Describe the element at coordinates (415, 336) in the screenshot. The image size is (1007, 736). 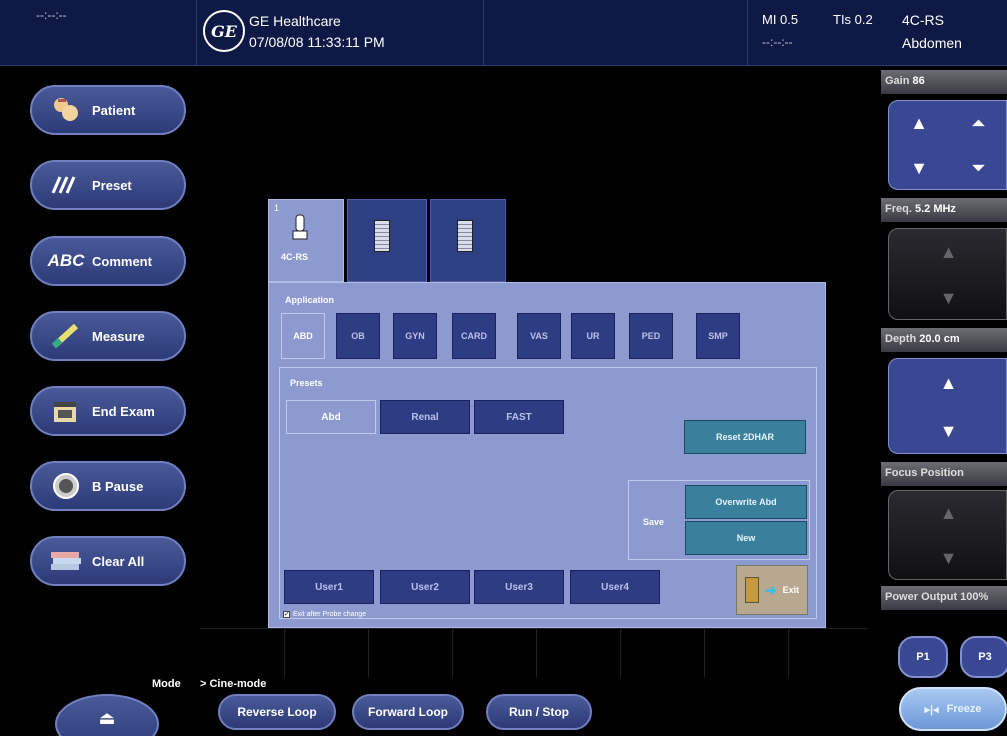
I see `app-button-gyn: GYN` at that location.